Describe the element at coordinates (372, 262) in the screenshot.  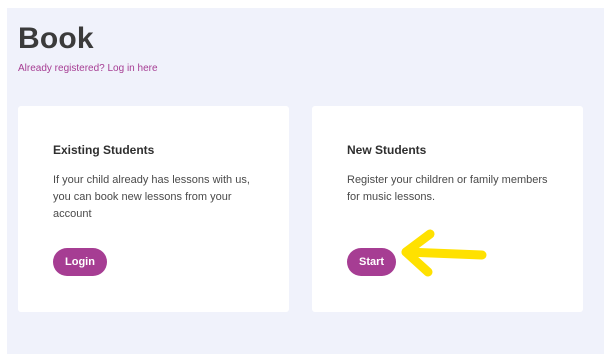
I see `start-button: Start` at that location.